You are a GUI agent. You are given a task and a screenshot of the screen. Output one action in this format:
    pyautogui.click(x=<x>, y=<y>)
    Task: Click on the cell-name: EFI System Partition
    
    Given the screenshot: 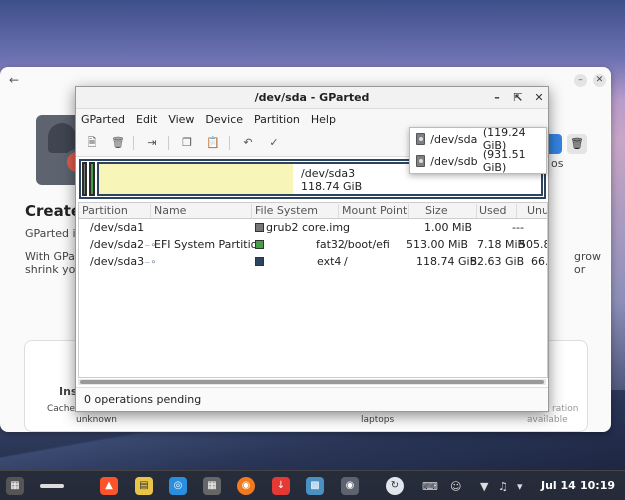 What is the action you would take?
    pyautogui.click(x=209, y=244)
    